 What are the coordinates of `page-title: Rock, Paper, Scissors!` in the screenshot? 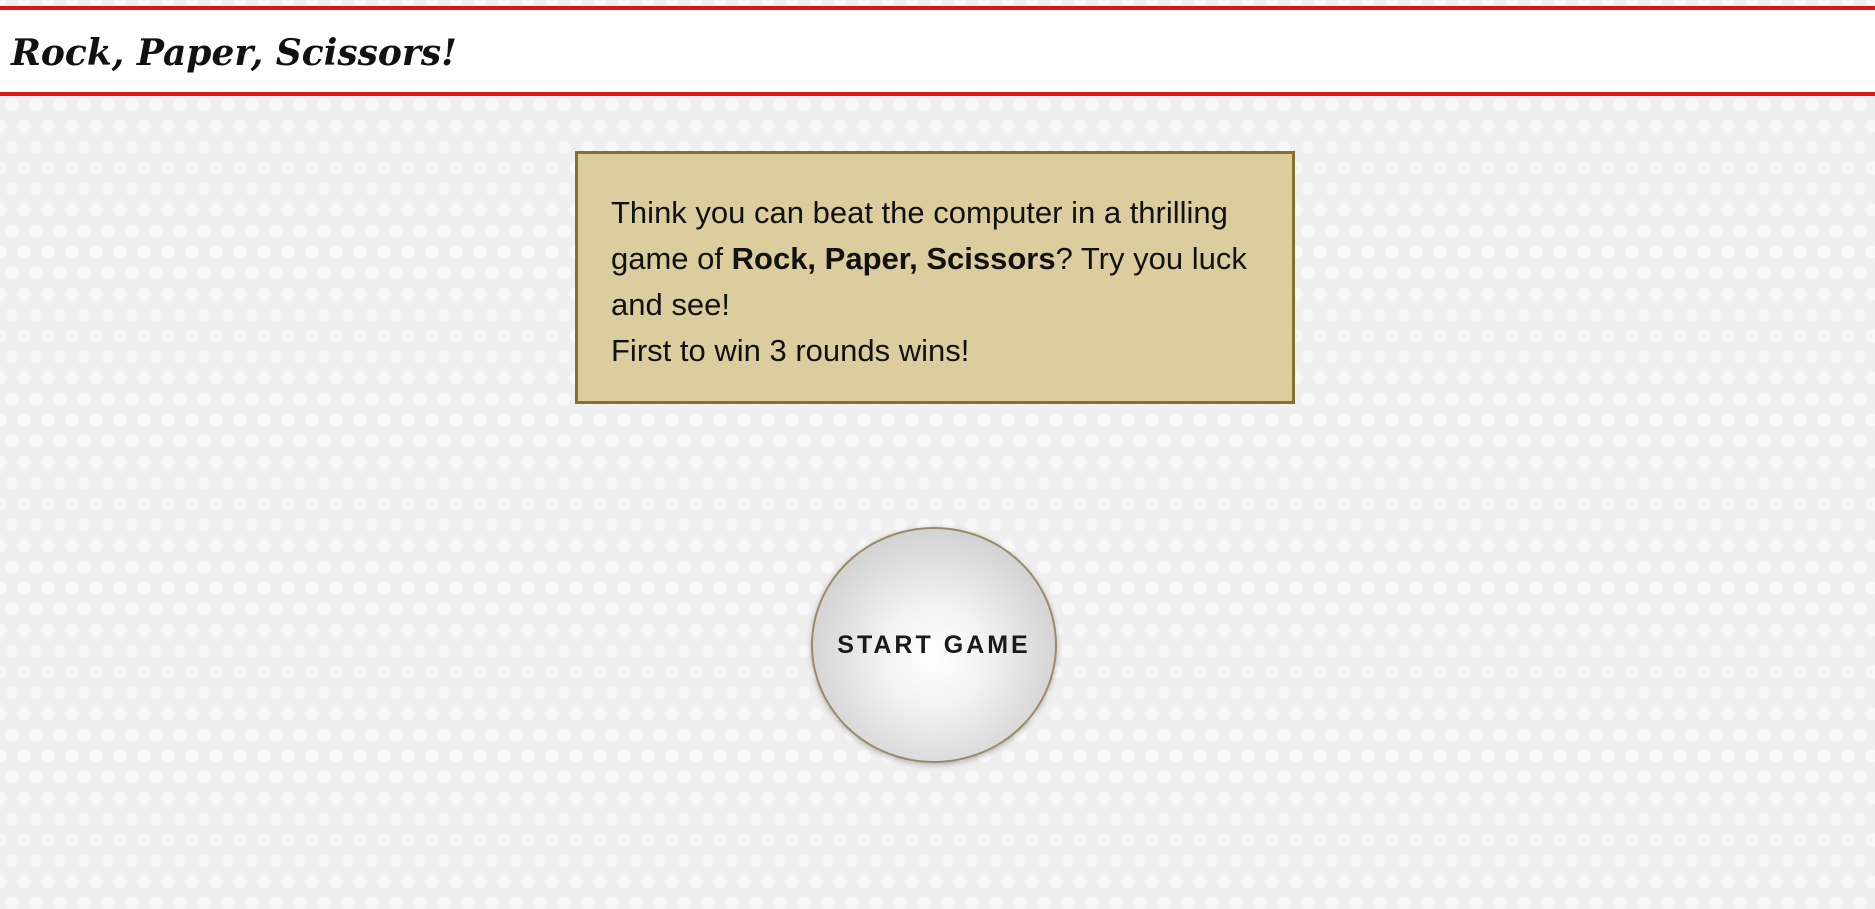 It's located at (234, 53).